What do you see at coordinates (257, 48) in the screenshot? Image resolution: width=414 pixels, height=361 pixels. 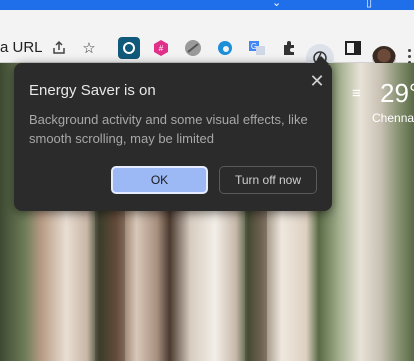 I see `translate-icon: G` at bounding box center [257, 48].